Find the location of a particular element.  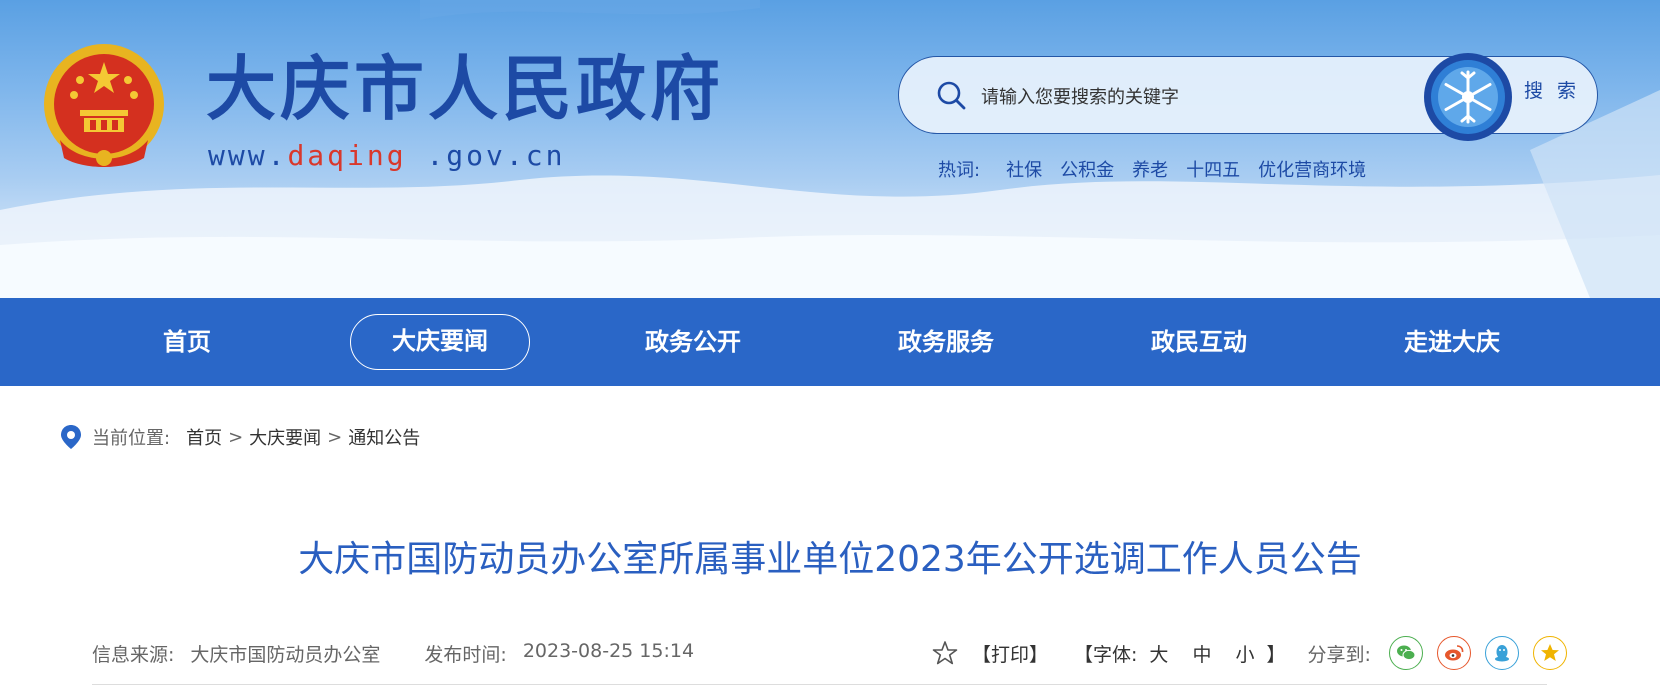

breadcrumb-label: 当前位置: is located at coordinates (131, 438).